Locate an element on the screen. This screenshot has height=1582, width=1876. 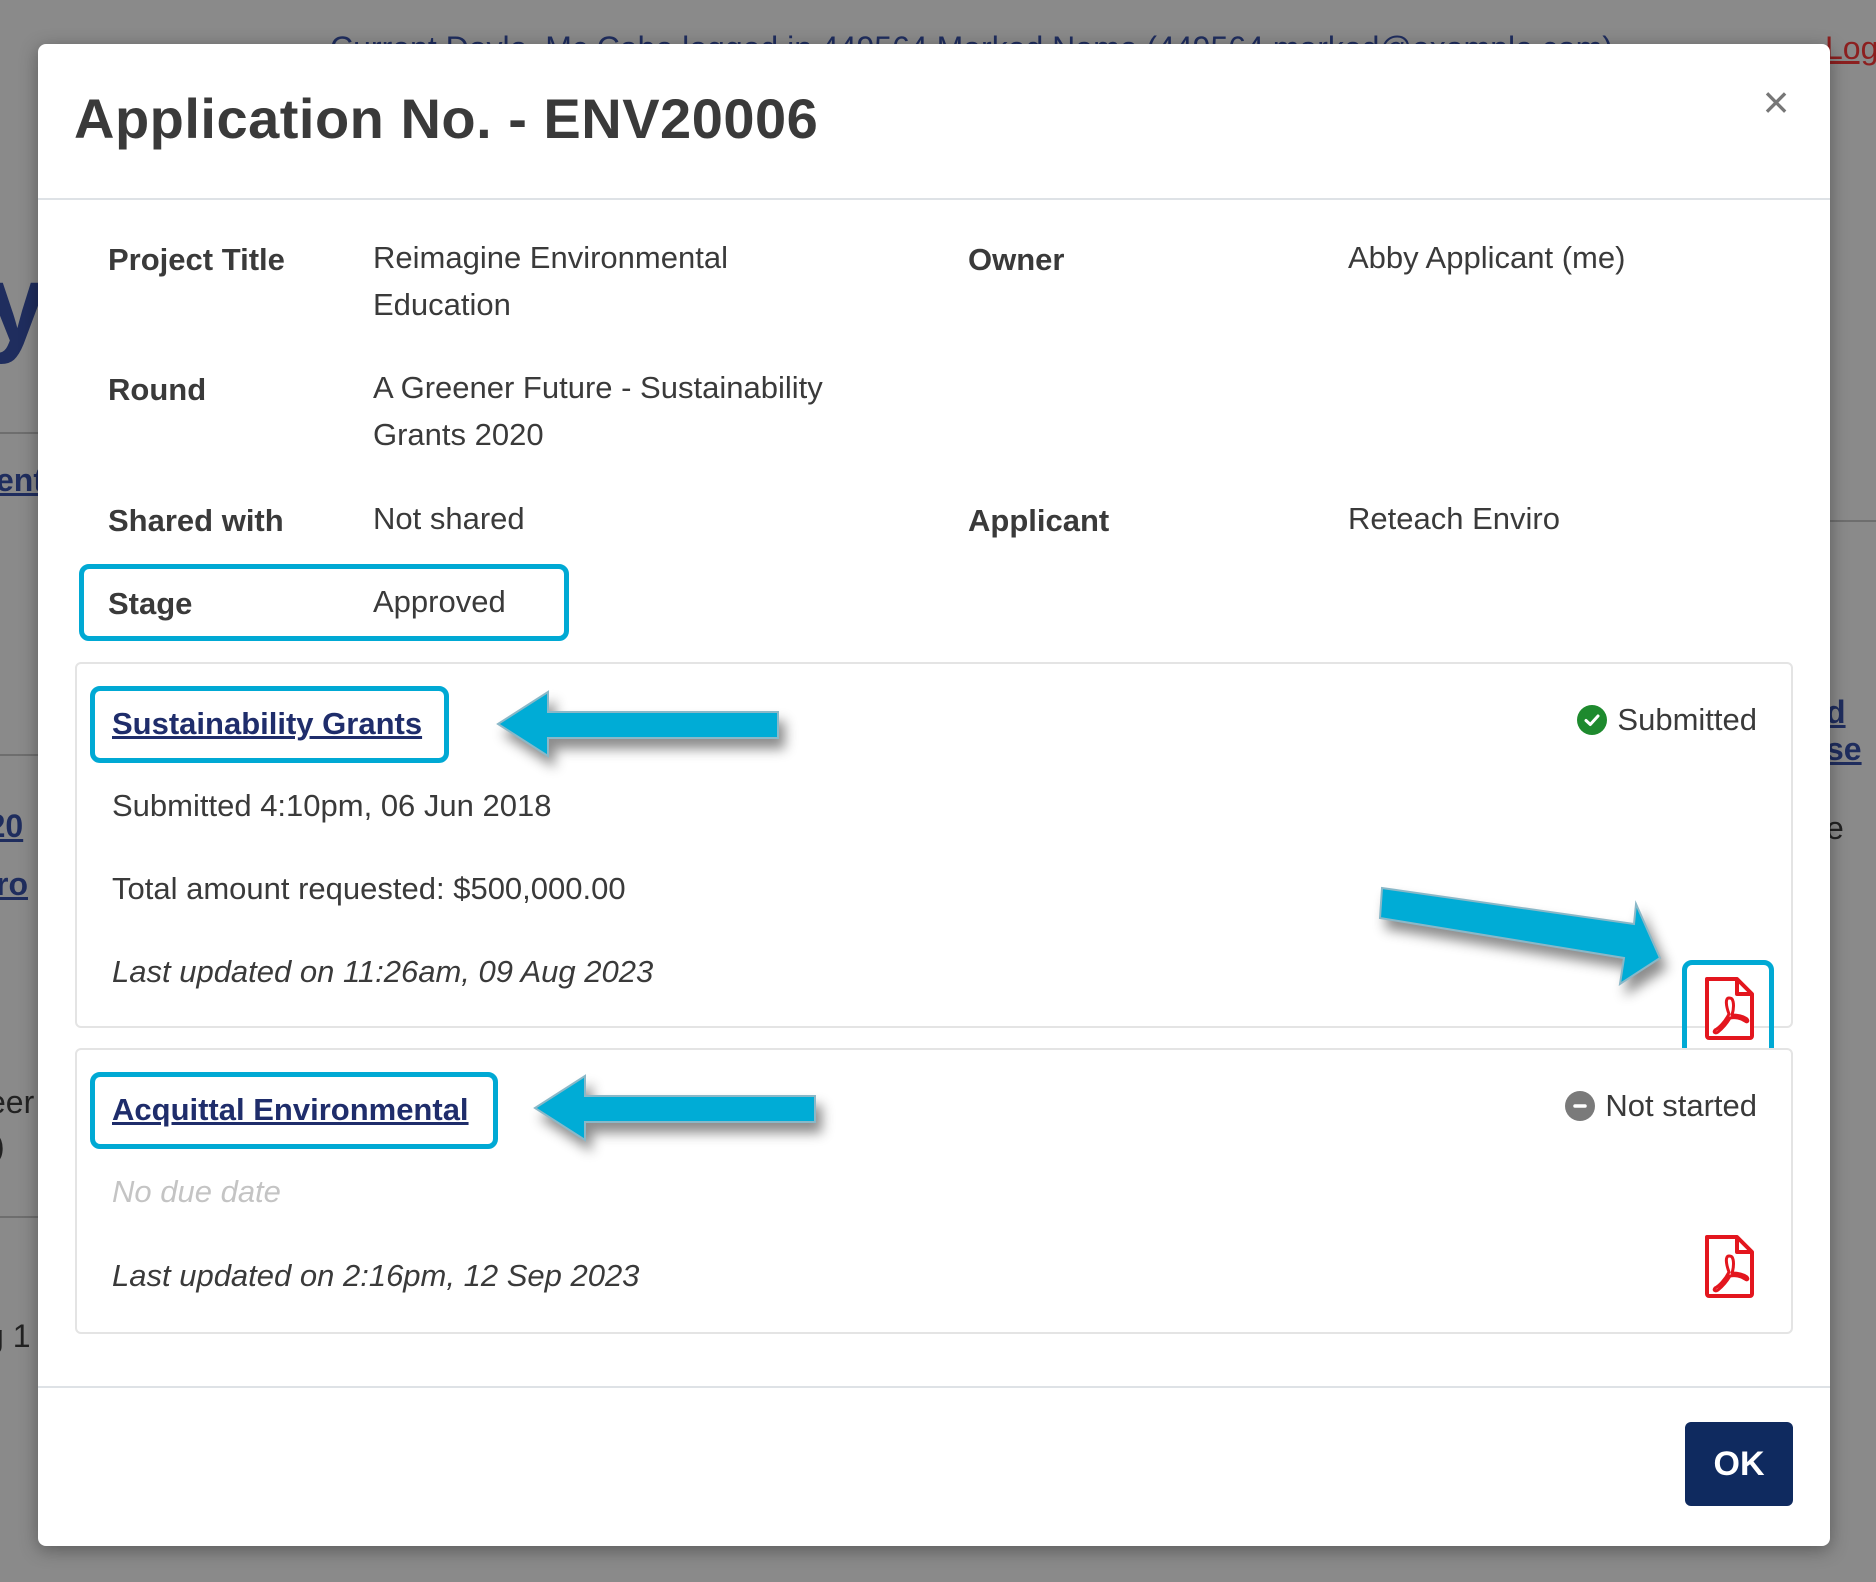
acquittal-environmental-highlight-box is located at coordinates (294, 1110).